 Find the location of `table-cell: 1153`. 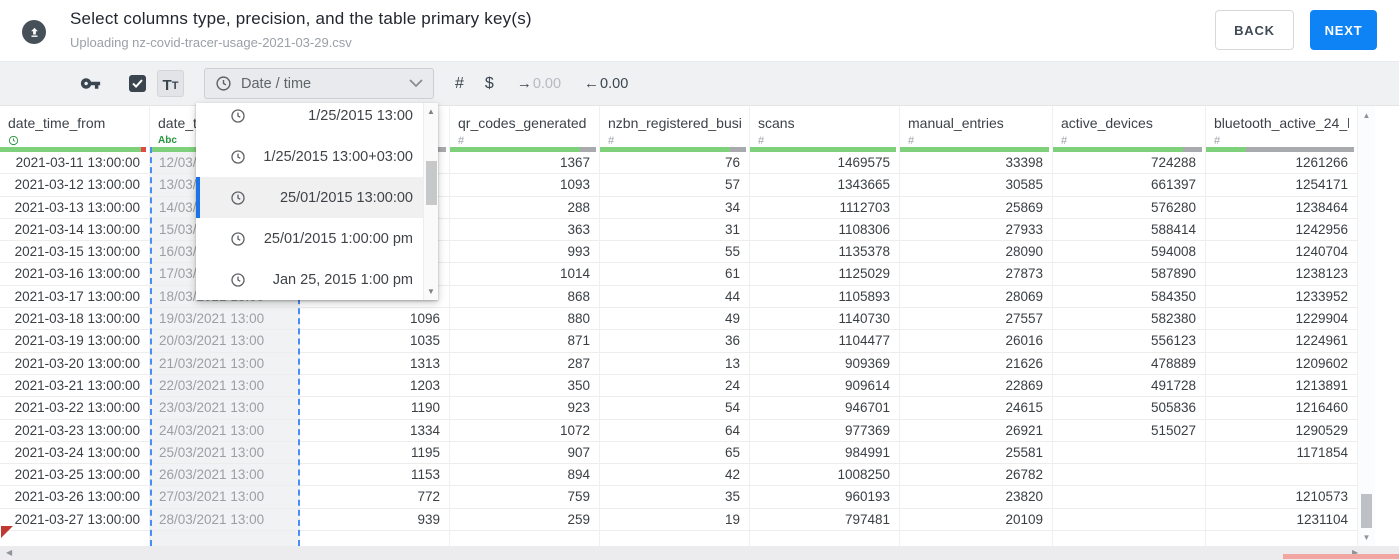

table-cell: 1153 is located at coordinates (374, 475).